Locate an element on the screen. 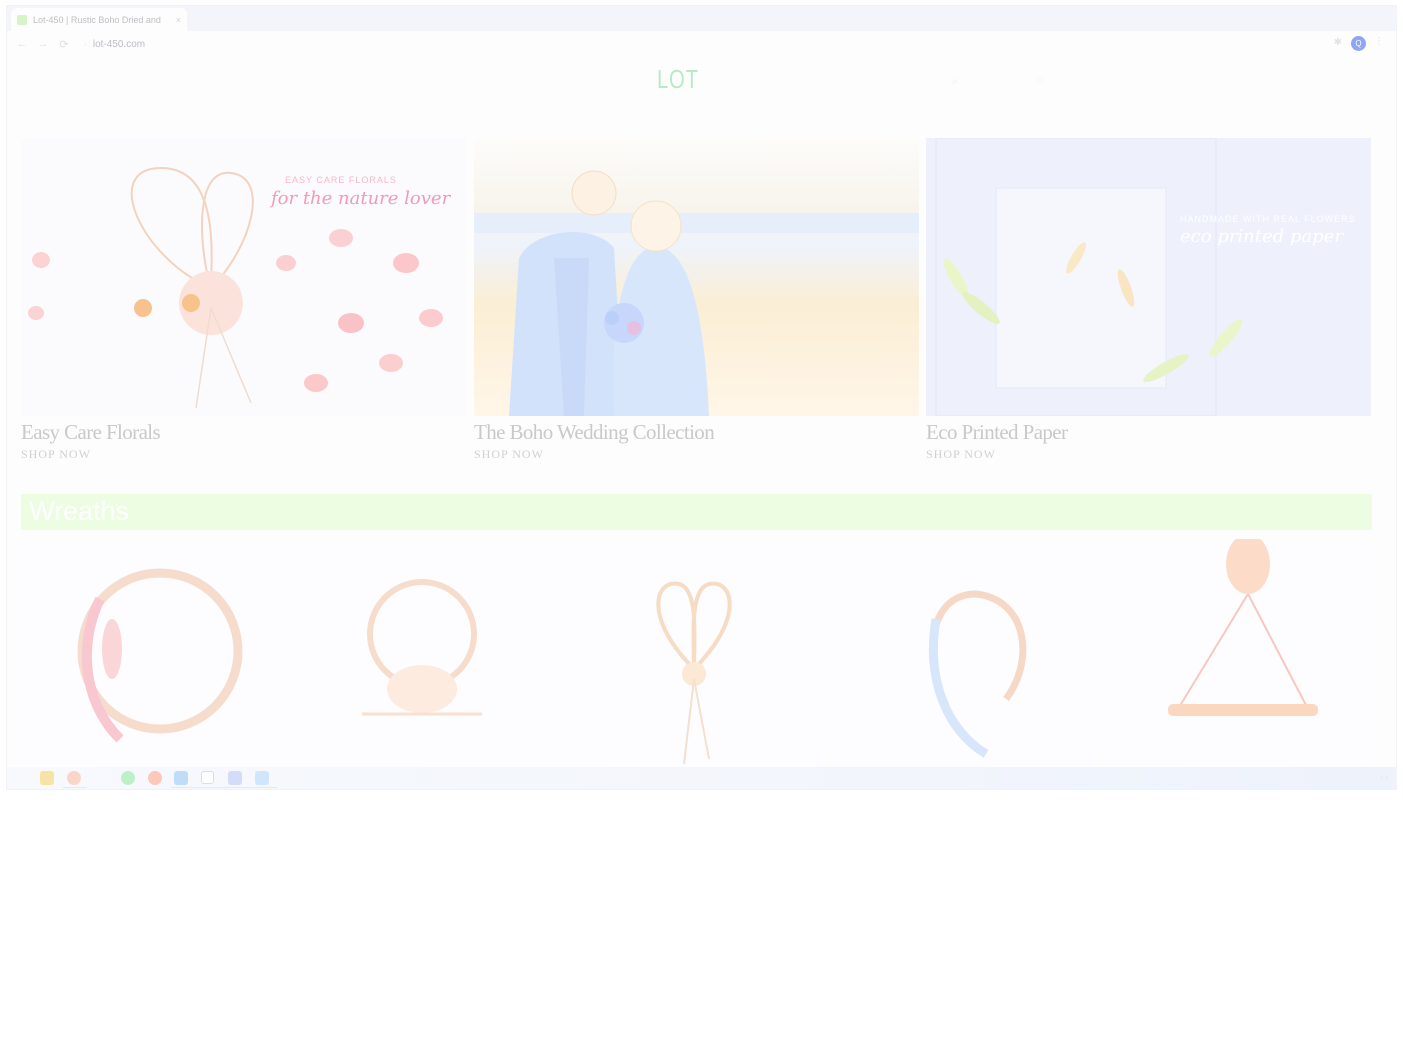 Image resolution: width=1403 pixels, height=1045 pixels. photoshop-icon is located at coordinates (262, 778).